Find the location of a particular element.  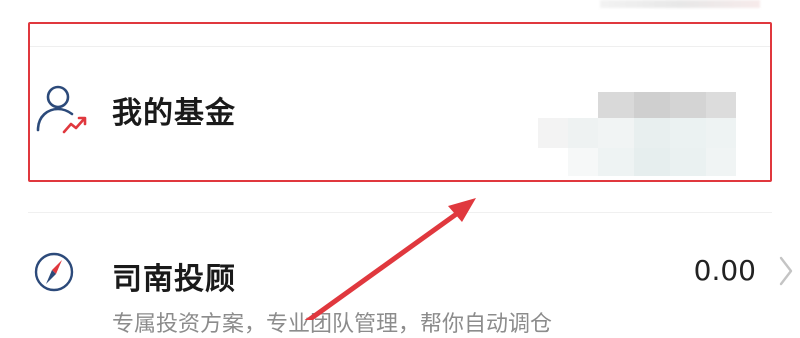

advisor-title: 司南投顾 is located at coordinates (174, 279).